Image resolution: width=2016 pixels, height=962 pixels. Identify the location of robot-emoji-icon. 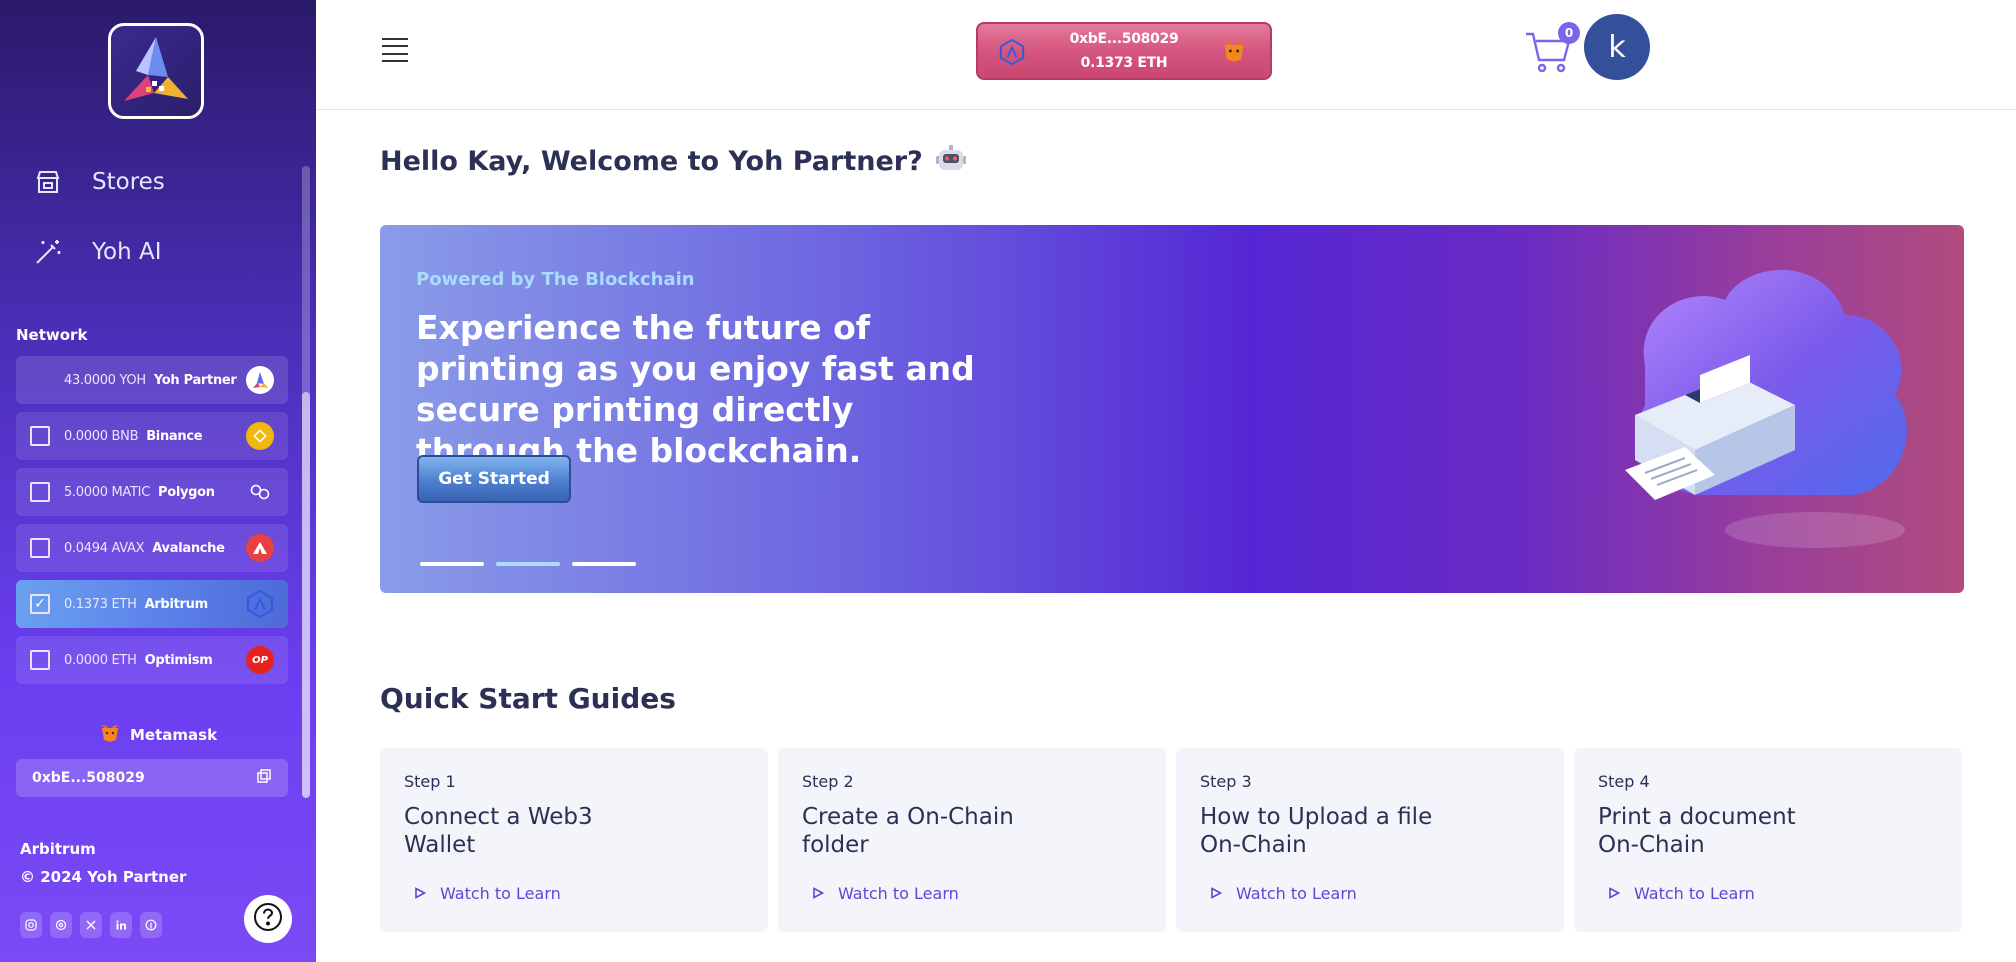
(951, 161).